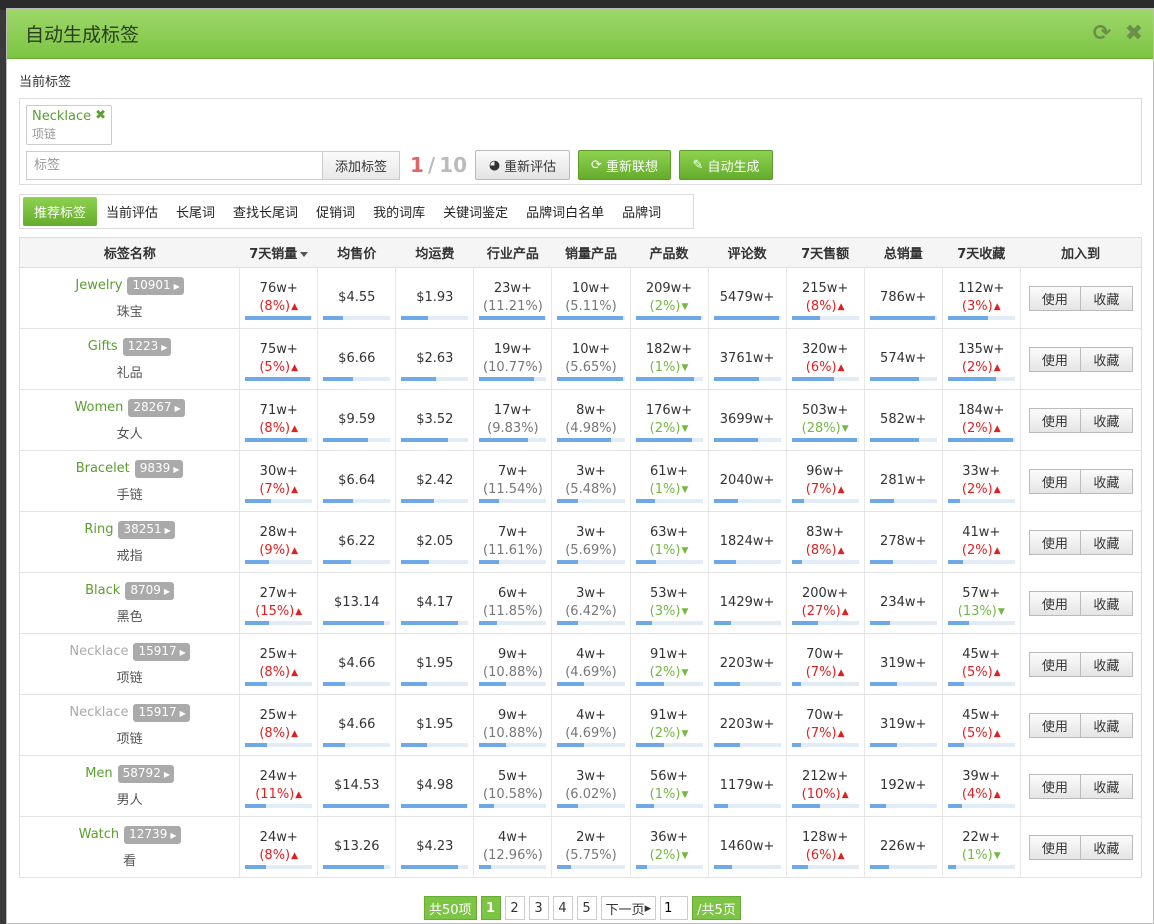 The image size is (1154, 924). What do you see at coordinates (417, 165) in the screenshot?
I see `tag-count-current: 1` at bounding box center [417, 165].